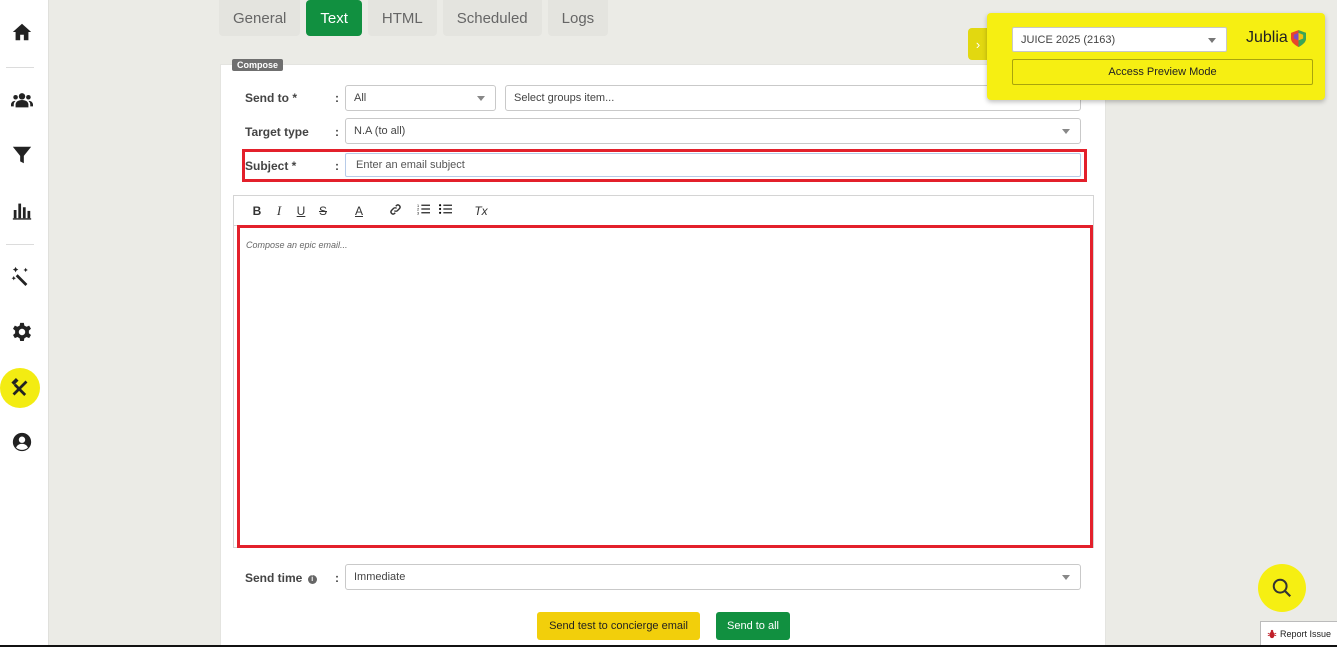 The height and width of the screenshot is (647, 1337). What do you see at coordinates (578, 18) in the screenshot?
I see `tab-logs: Logs` at bounding box center [578, 18].